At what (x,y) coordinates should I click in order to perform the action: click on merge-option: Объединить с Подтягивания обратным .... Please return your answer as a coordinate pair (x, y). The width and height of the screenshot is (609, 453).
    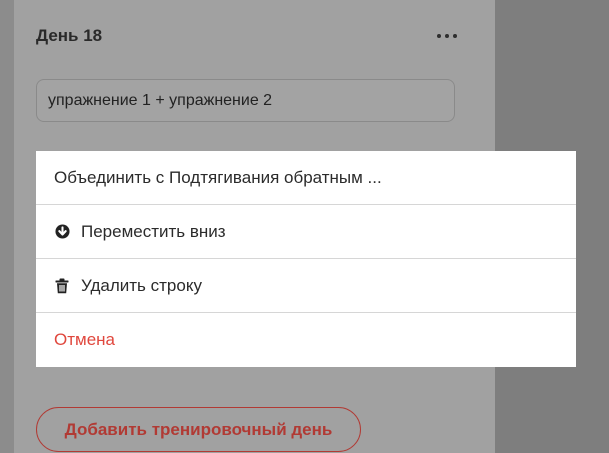
    Looking at the image, I should click on (306, 178).